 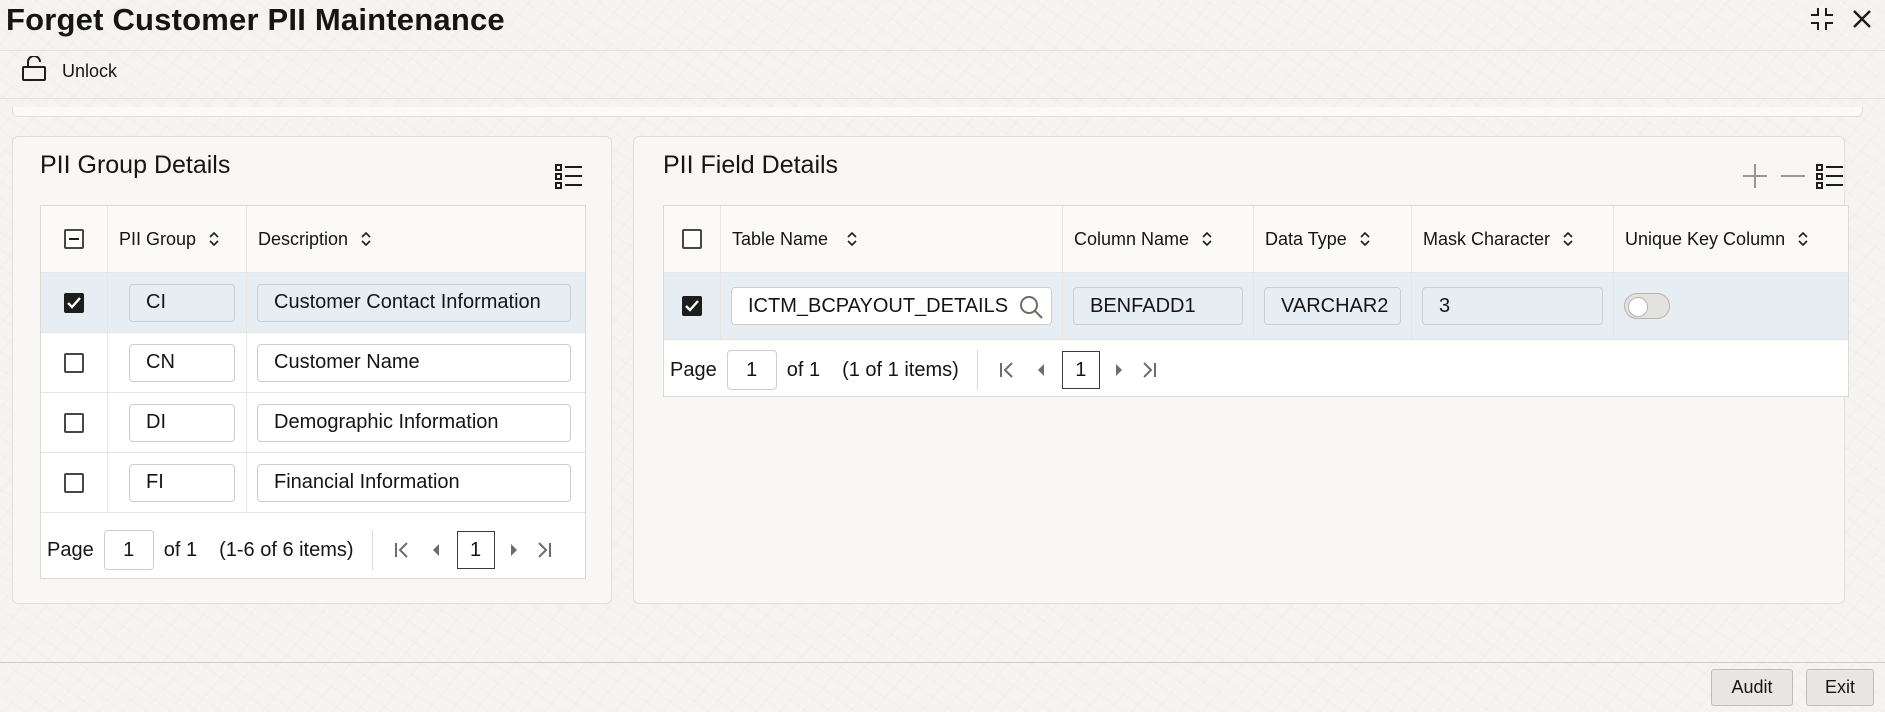 I want to click on table-row: CI Customer Contact Information, so click(x=313, y=303).